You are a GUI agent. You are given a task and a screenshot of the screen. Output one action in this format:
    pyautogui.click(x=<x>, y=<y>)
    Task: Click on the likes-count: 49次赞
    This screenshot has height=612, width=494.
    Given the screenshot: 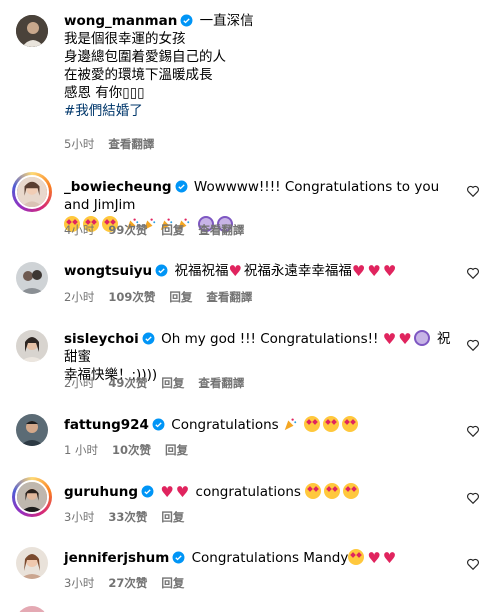 What is the action you would take?
    pyautogui.click(x=127, y=383)
    